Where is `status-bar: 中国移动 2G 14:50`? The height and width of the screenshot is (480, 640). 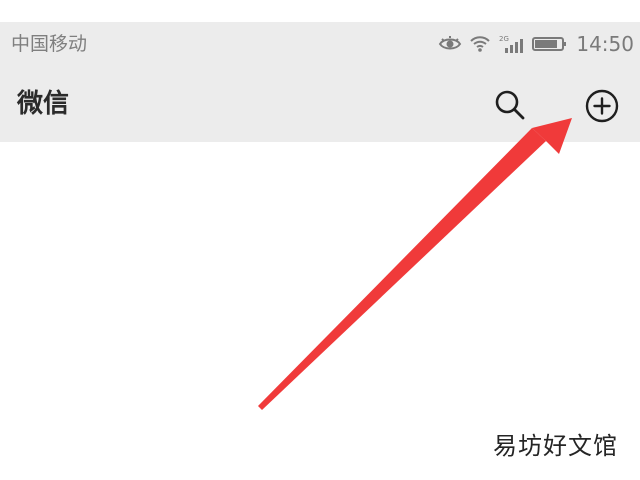 status-bar: 中国移动 2G 14:50 is located at coordinates (320, 44).